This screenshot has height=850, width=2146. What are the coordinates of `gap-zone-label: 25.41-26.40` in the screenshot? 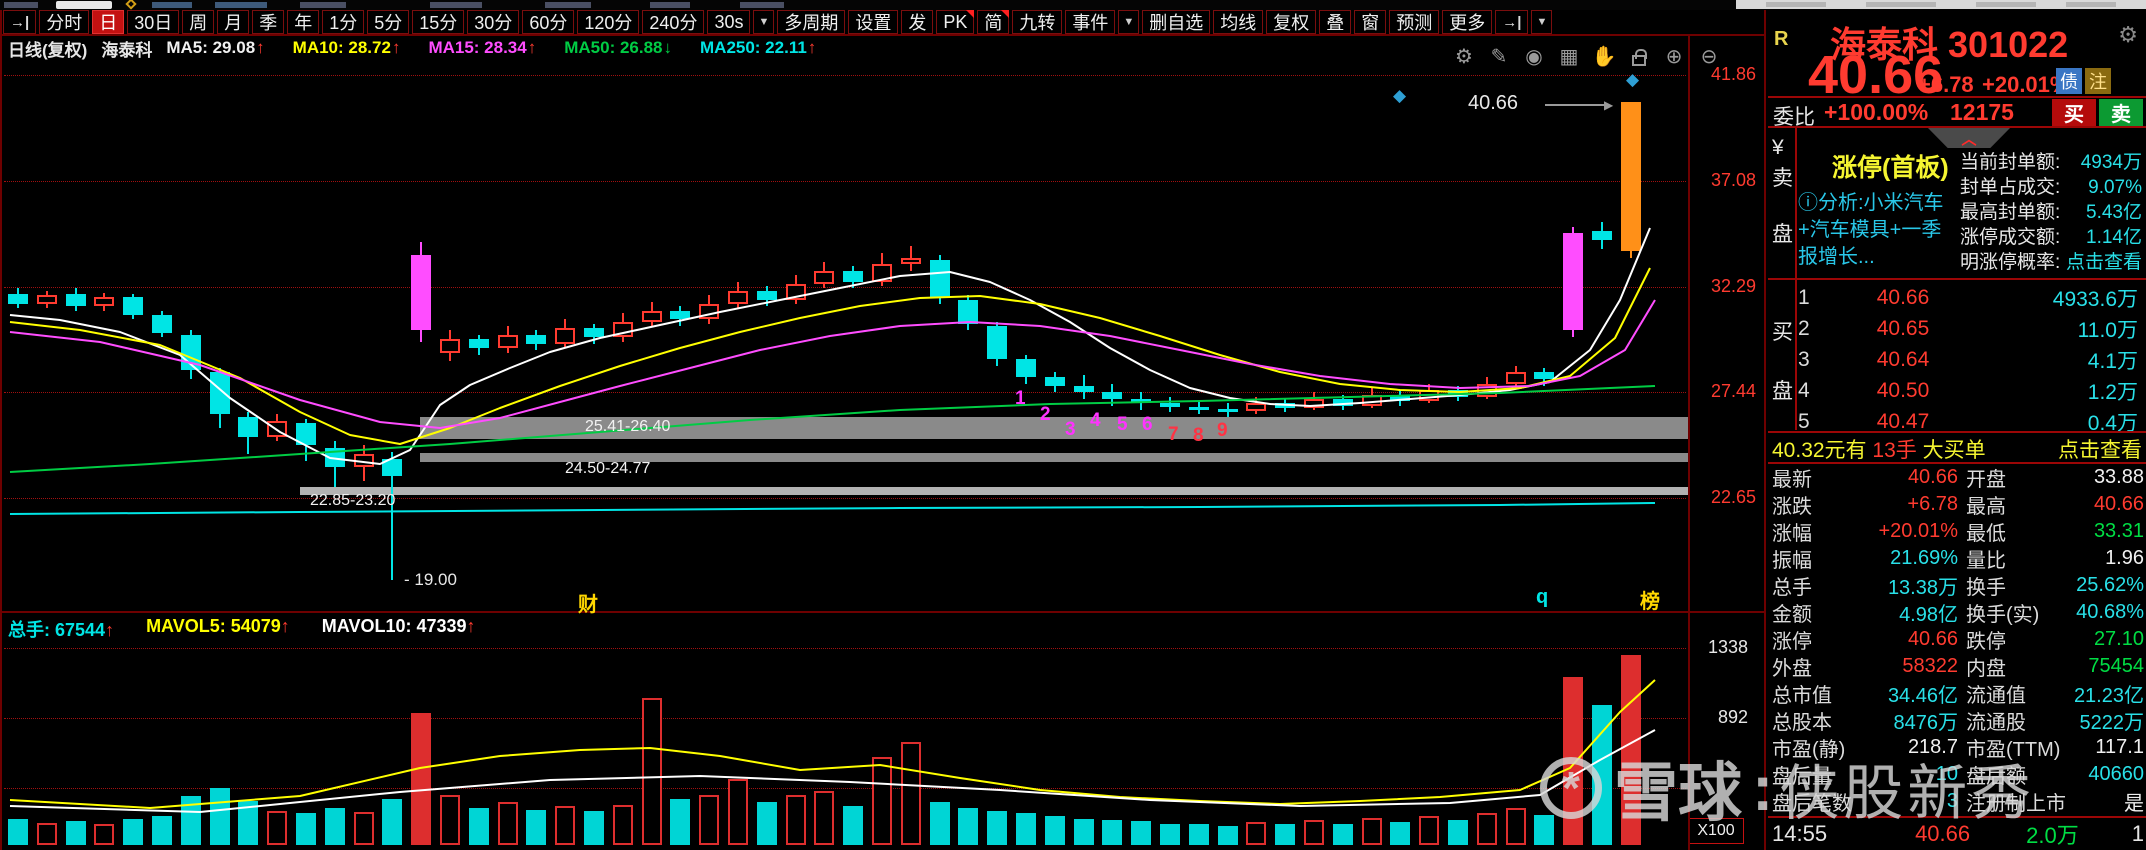 It's located at (628, 426).